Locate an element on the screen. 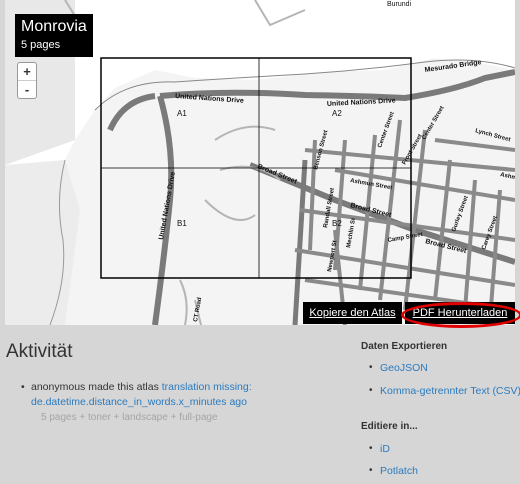 Image resolution: width=520 pixels, height=484 pixels. zoom-out-button: - is located at coordinates (27, 89).